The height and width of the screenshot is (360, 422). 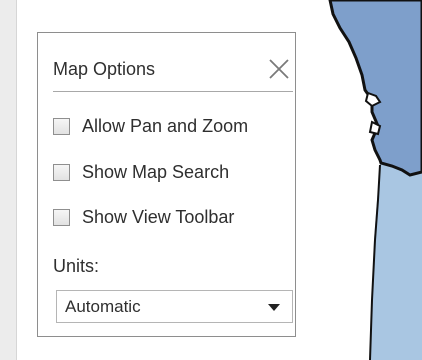 I want to click on show-map-search-option: Show Map Search, so click(x=173, y=172).